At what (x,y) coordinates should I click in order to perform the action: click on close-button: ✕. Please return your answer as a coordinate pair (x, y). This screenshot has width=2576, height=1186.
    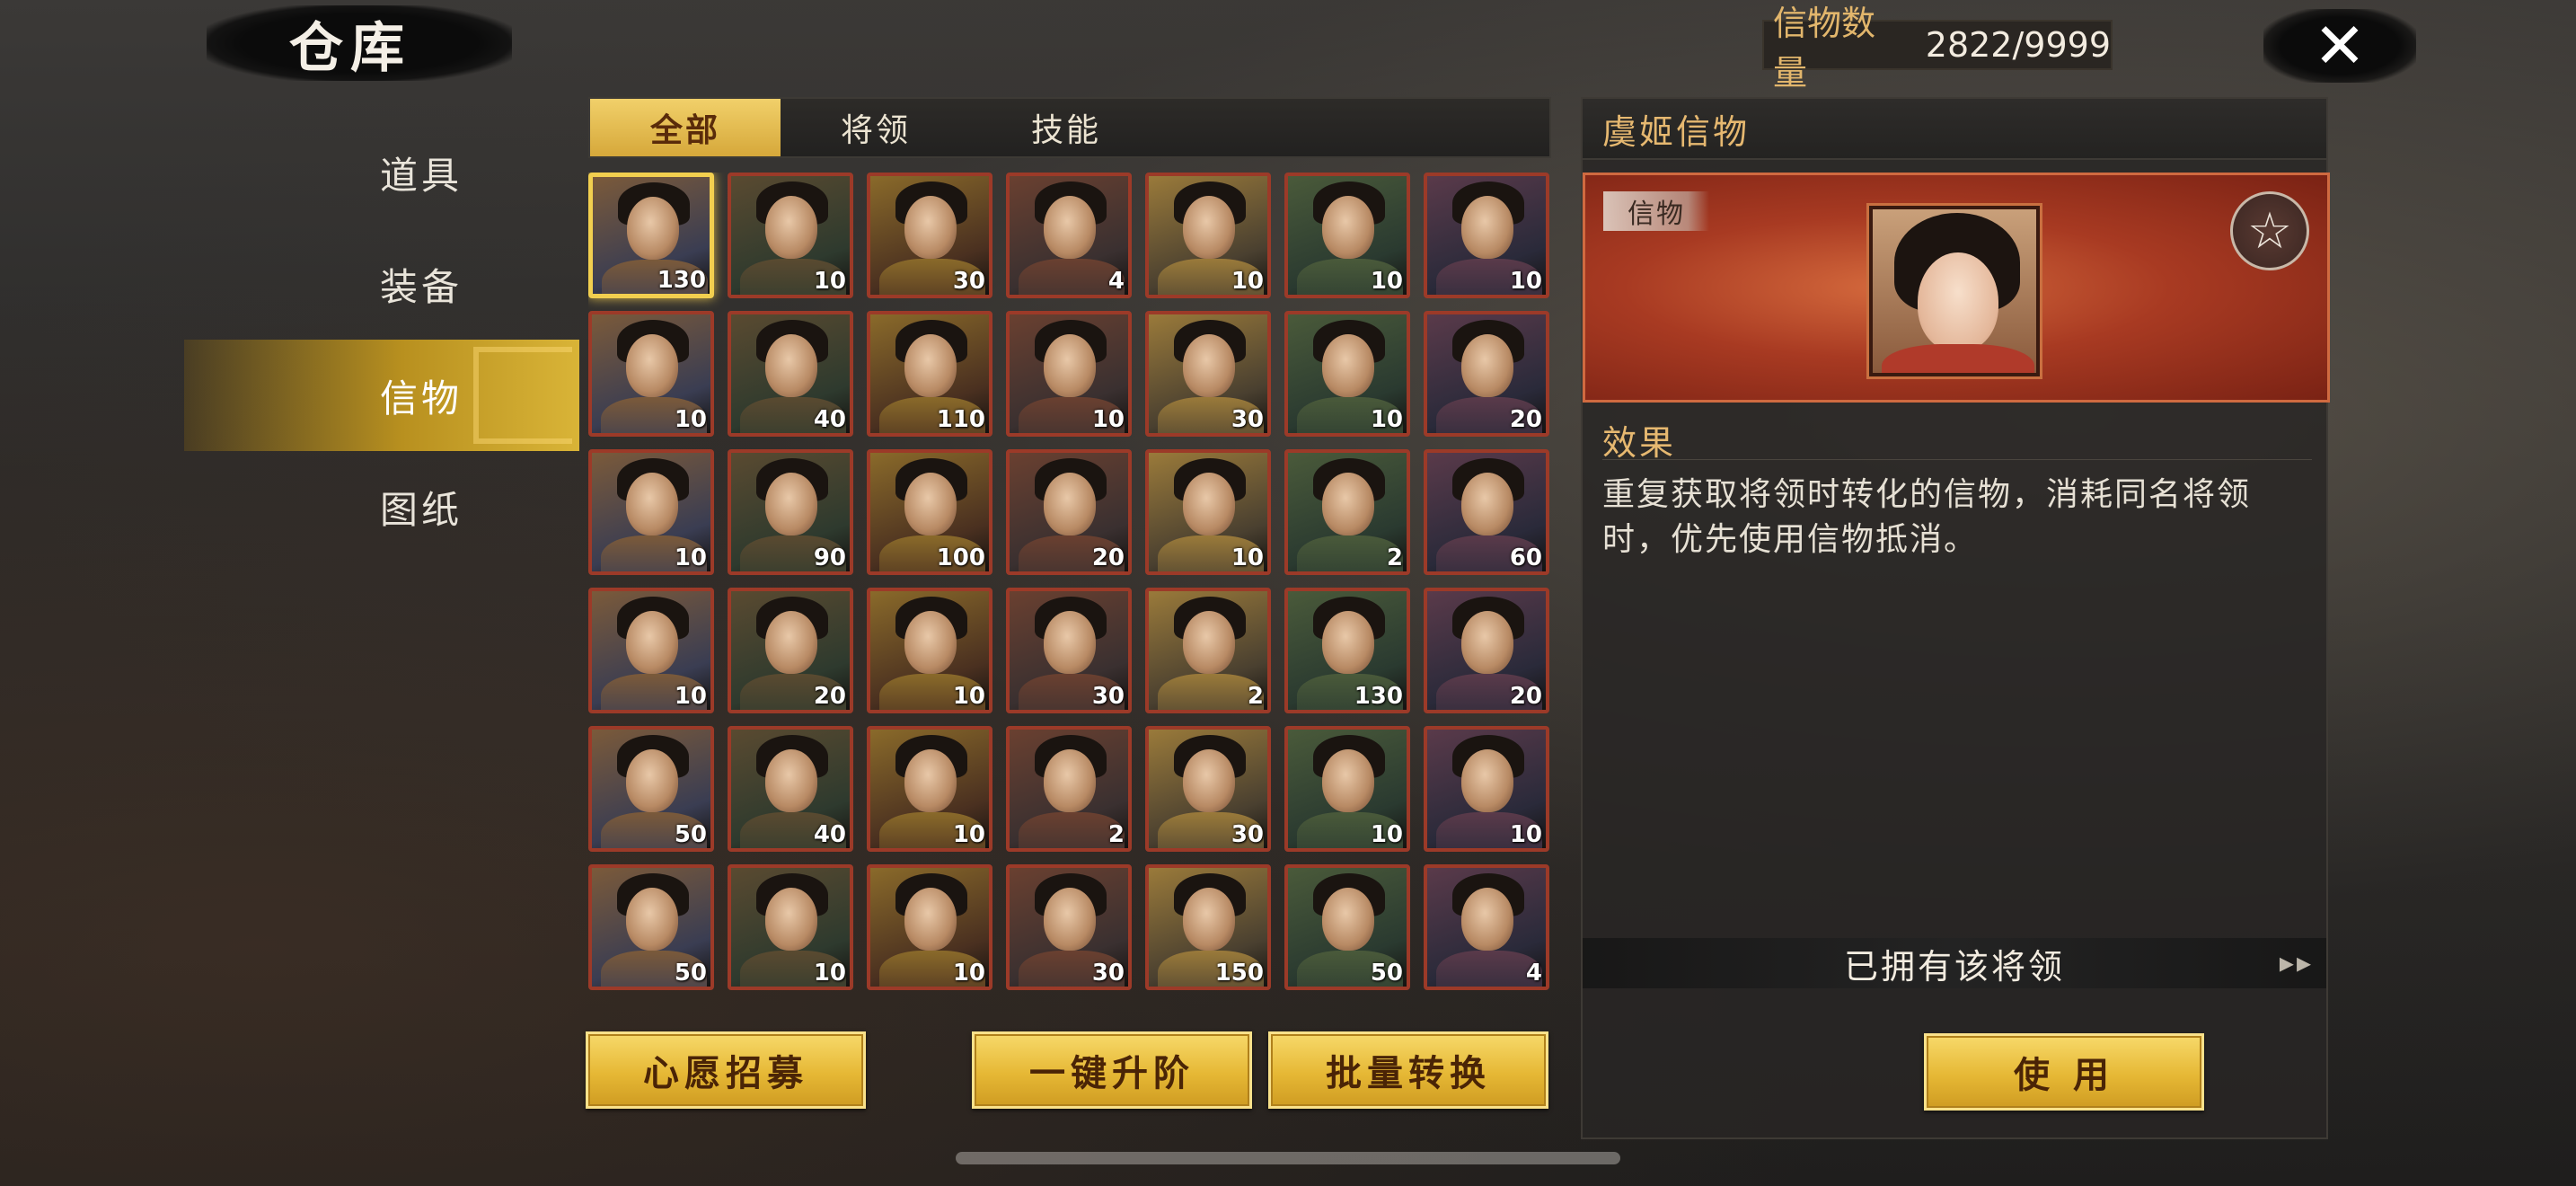
    Looking at the image, I should click on (2339, 46).